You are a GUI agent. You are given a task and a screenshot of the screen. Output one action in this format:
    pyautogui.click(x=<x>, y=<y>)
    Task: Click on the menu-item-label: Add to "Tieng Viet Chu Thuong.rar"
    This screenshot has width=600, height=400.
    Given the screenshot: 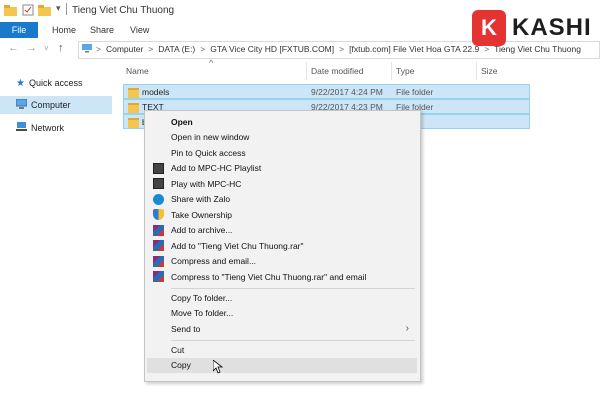 What is the action you would take?
    pyautogui.click(x=237, y=245)
    